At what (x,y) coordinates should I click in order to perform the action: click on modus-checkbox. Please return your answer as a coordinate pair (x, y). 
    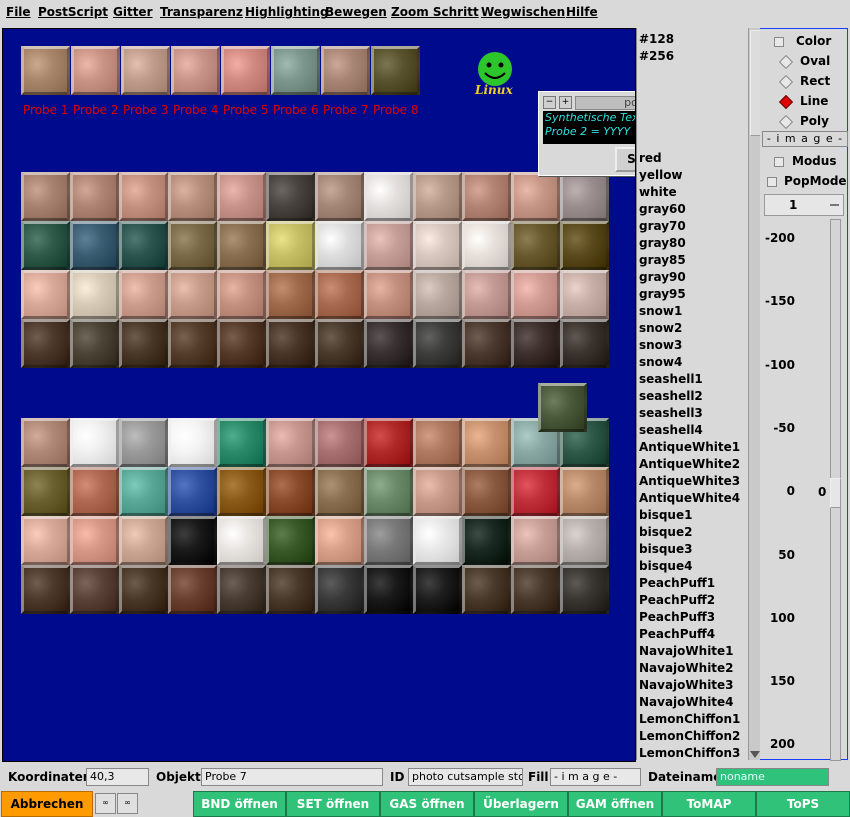
    Looking at the image, I should click on (779, 162).